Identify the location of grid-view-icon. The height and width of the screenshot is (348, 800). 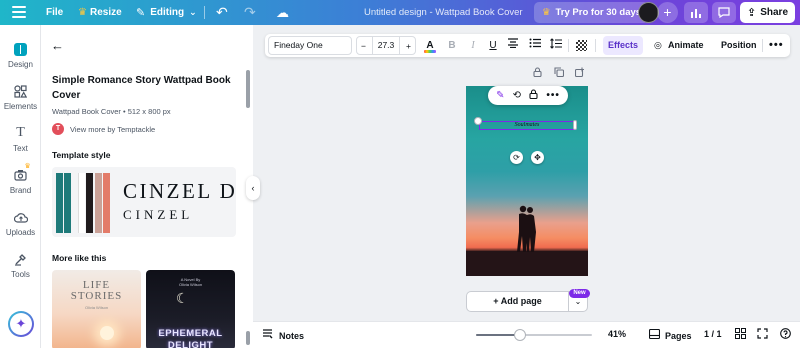
(740, 335).